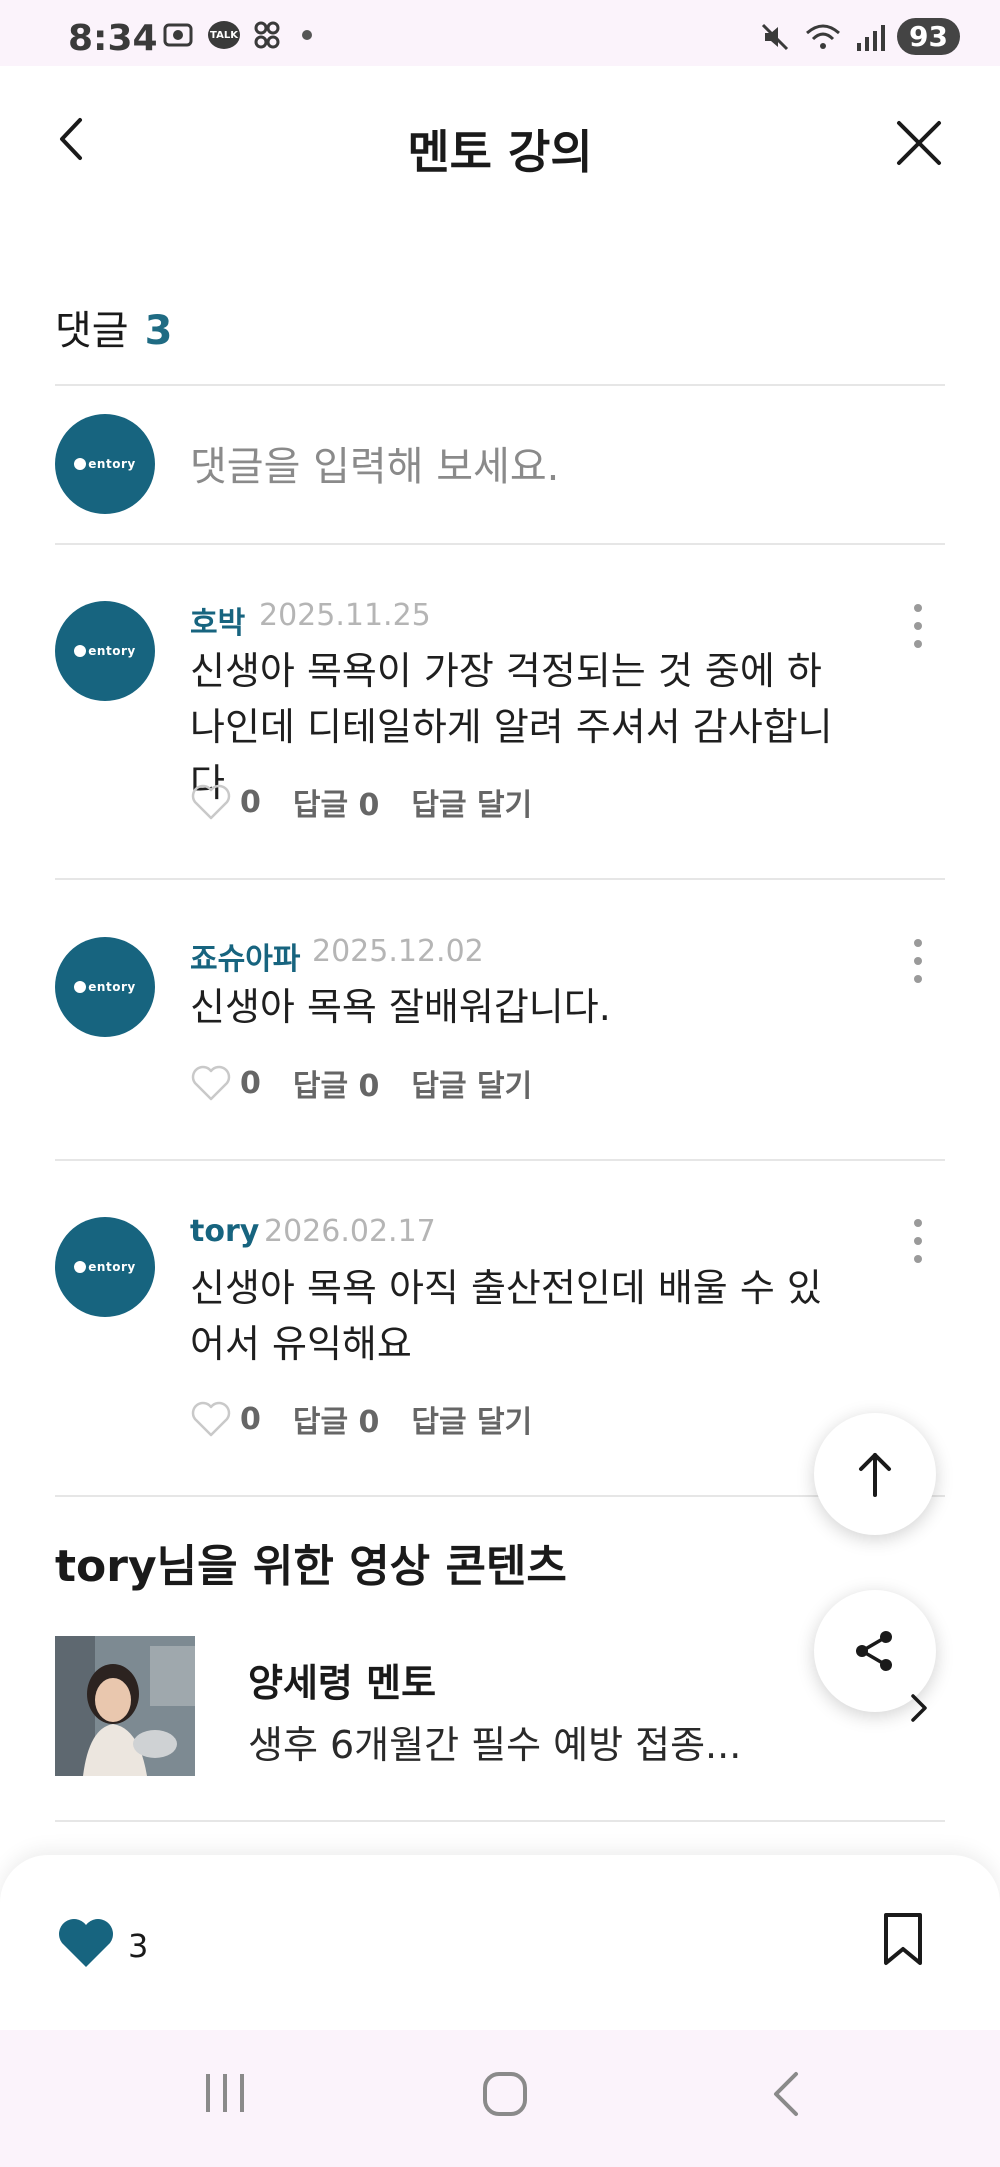  Describe the element at coordinates (158, 331) in the screenshot. I see `comments-count: 3` at that location.